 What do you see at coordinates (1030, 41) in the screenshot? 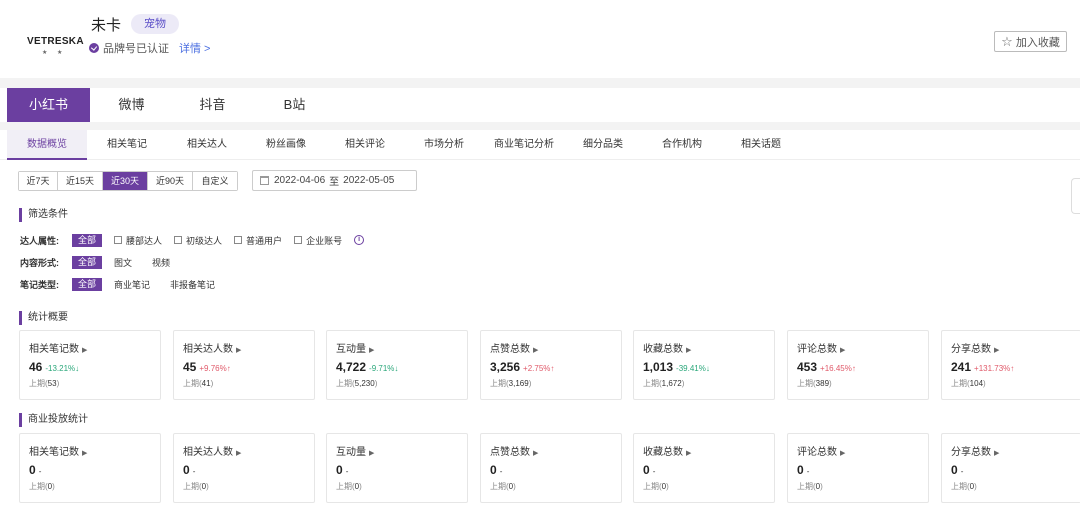
I see `add-favorite-button: ☆ 加入收藏` at bounding box center [1030, 41].